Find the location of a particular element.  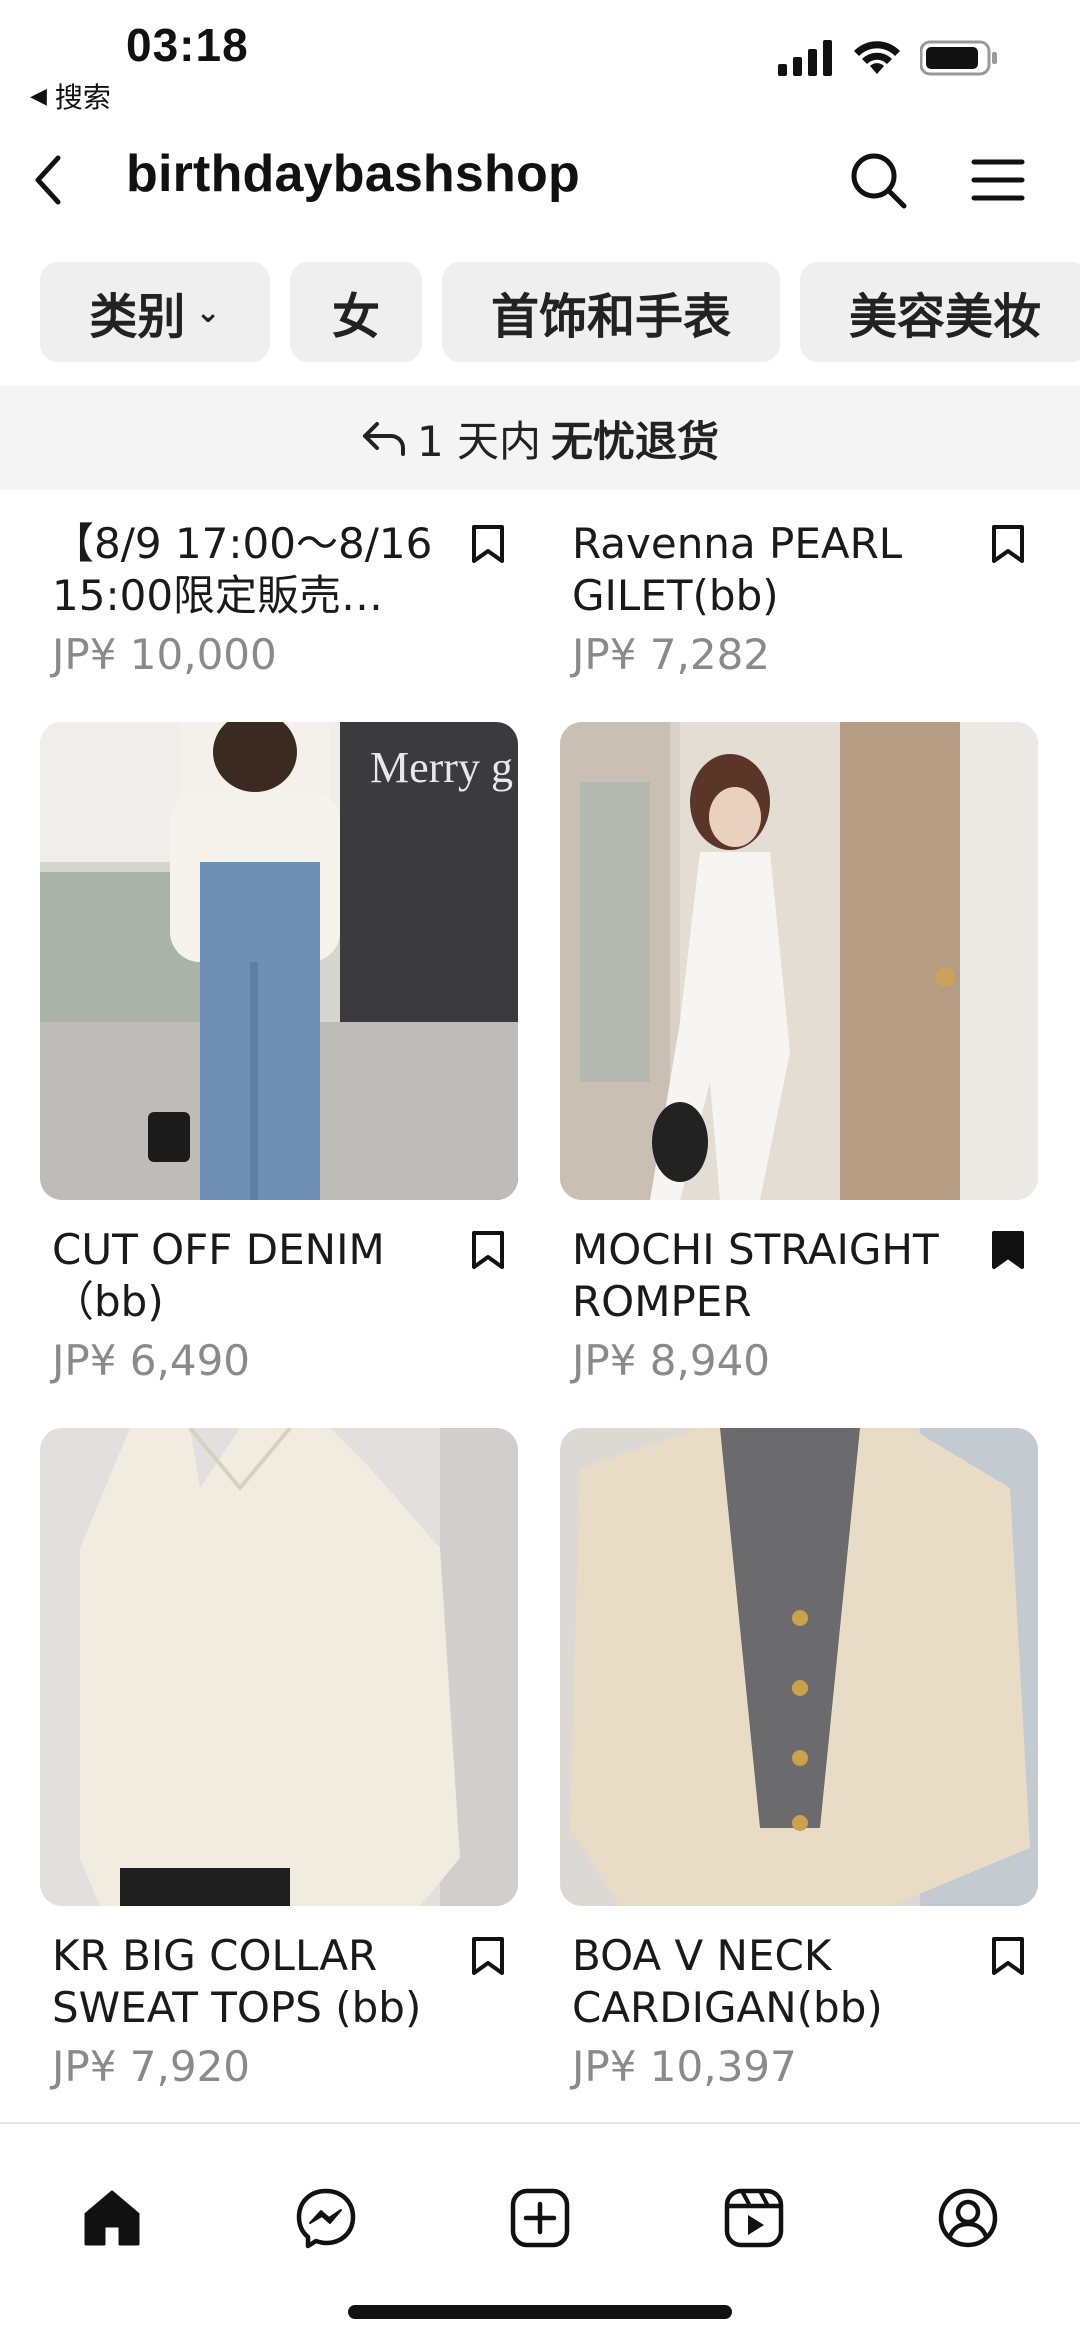

create-icon is located at coordinates (540, 2218).